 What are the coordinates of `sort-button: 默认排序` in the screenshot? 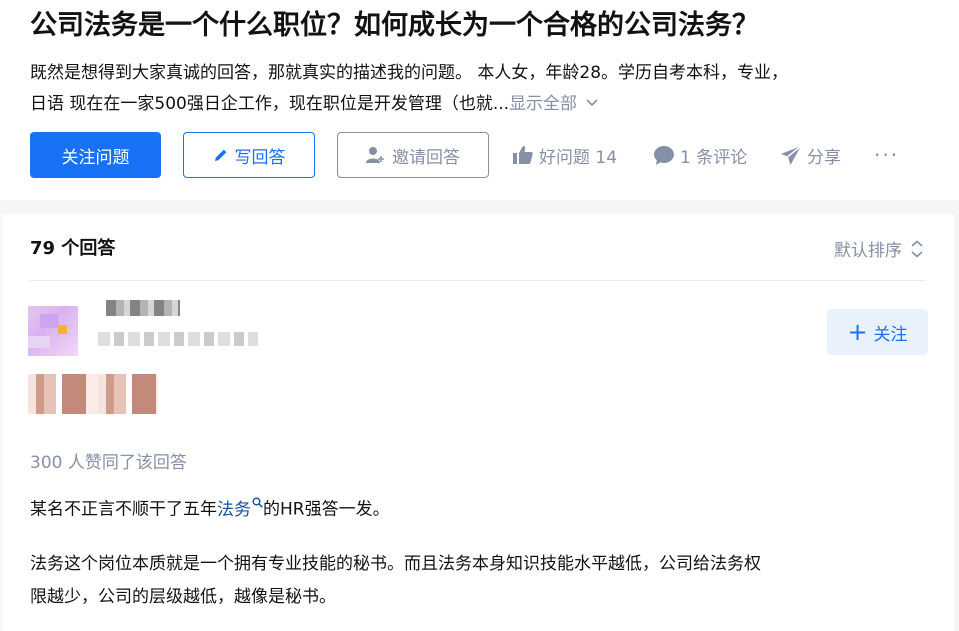 It's located at (879, 248).